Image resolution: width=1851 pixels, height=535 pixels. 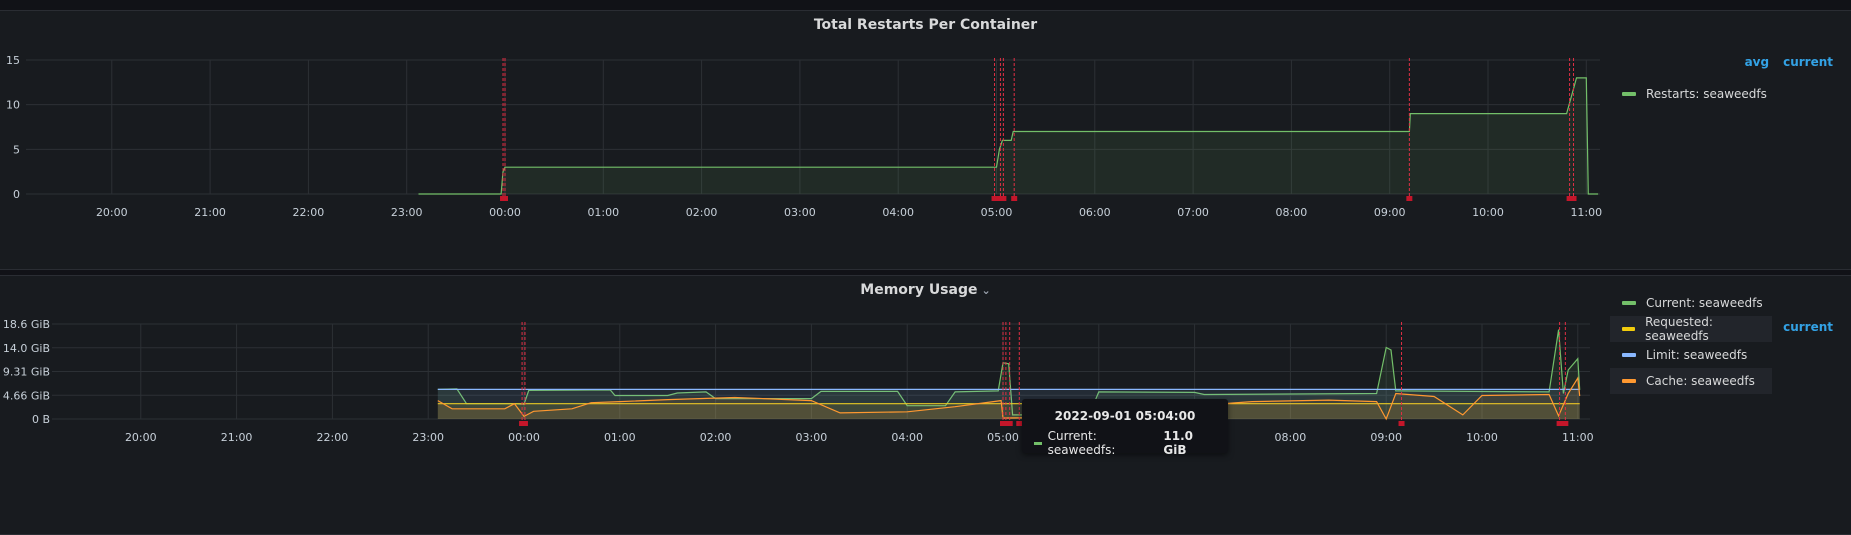 I want to click on legend-sort-avg: avg, so click(x=1757, y=62).